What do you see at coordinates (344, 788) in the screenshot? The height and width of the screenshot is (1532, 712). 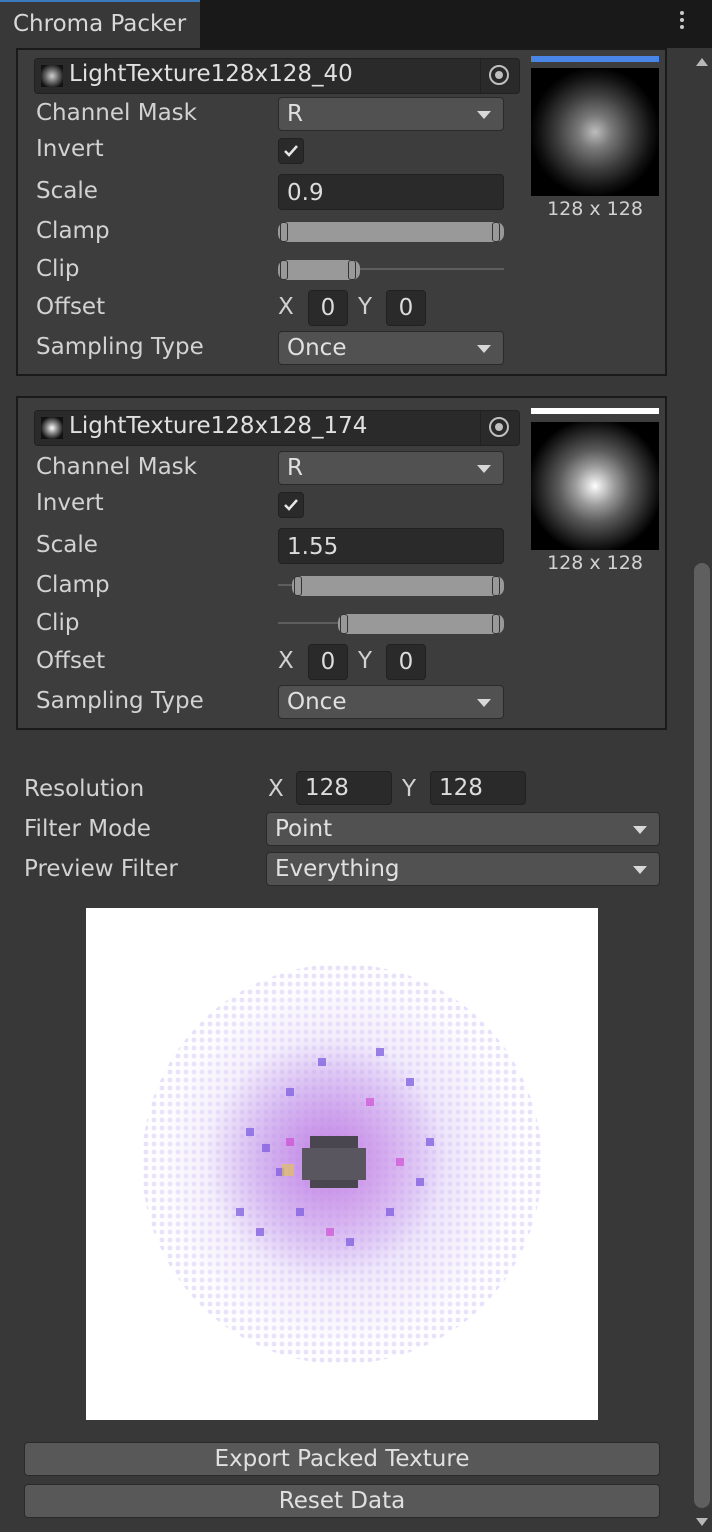 I see `resolution-x-input: 128` at bounding box center [344, 788].